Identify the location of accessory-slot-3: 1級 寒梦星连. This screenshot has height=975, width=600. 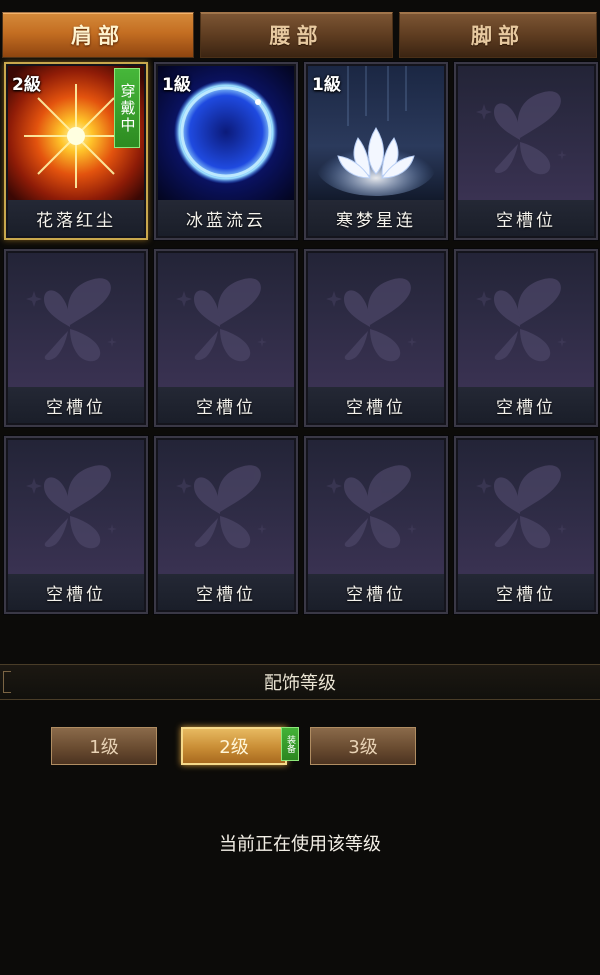
(376, 151).